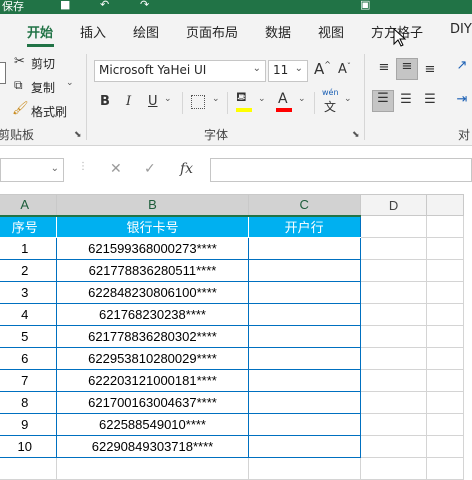  I want to click on header-cell-index: 序号, so click(29, 226).